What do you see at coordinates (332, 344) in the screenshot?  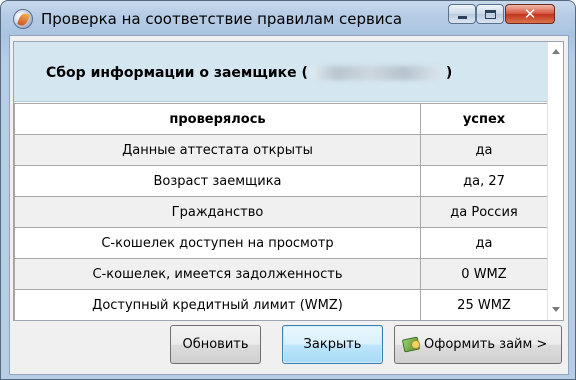 I see `close-button: Закрыть` at bounding box center [332, 344].